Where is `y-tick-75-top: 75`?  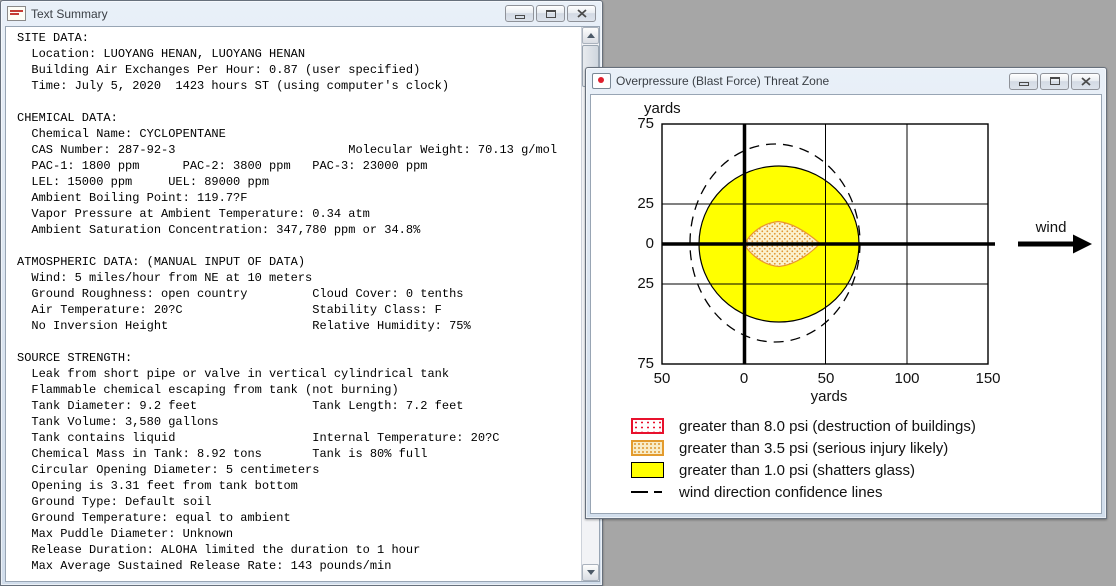
y-tick-75-top: 75 is located at coordinates (645, 123).